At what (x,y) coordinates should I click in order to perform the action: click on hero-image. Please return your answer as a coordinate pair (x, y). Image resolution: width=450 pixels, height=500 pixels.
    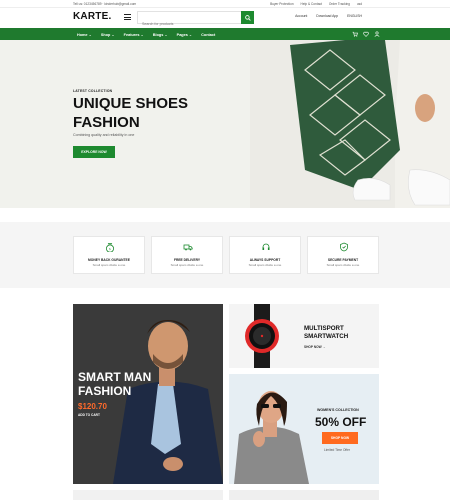
    Looking at the image, I should click on (350, 124).